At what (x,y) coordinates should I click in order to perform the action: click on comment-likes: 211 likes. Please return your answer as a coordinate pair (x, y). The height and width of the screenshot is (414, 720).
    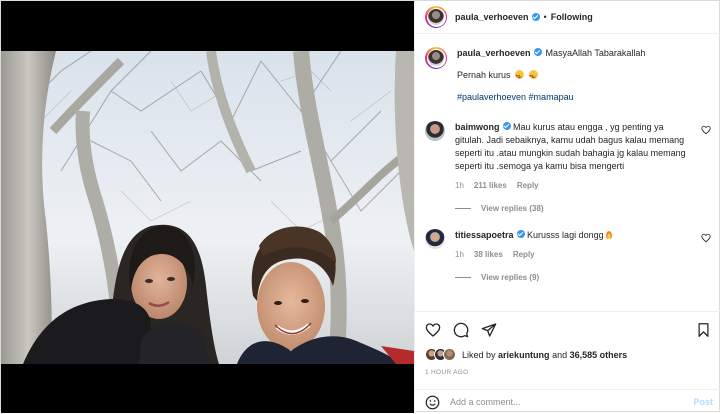
    Looking at the image, I should click on (490, 185).